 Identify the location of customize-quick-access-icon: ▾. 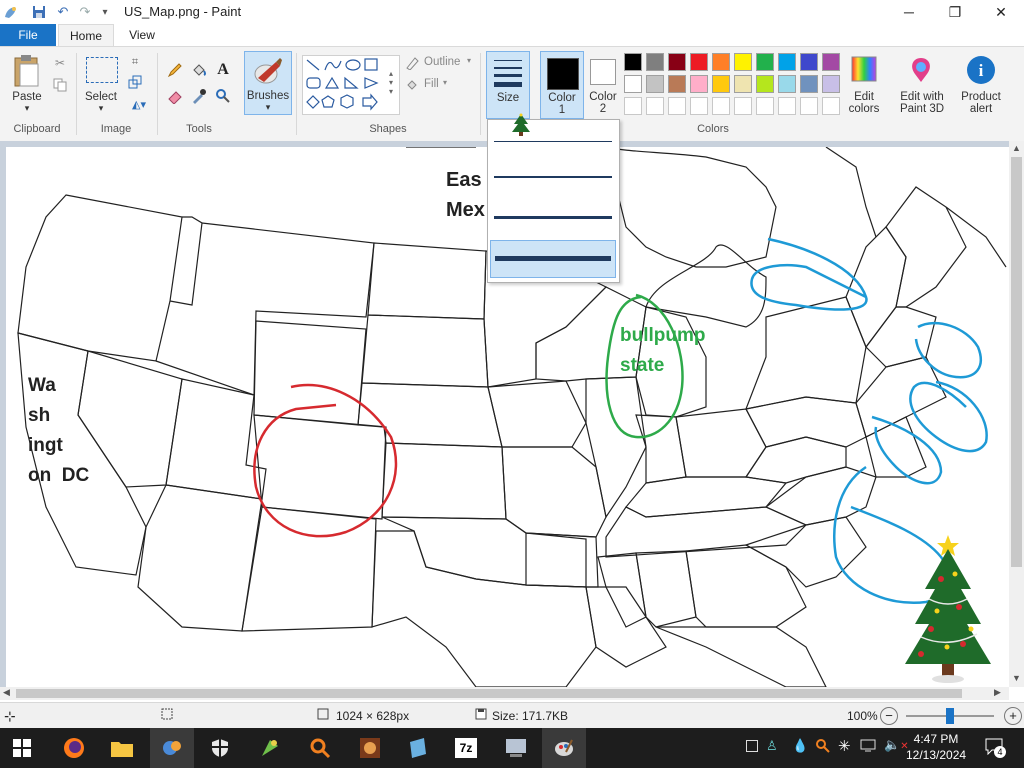
(105, 12).